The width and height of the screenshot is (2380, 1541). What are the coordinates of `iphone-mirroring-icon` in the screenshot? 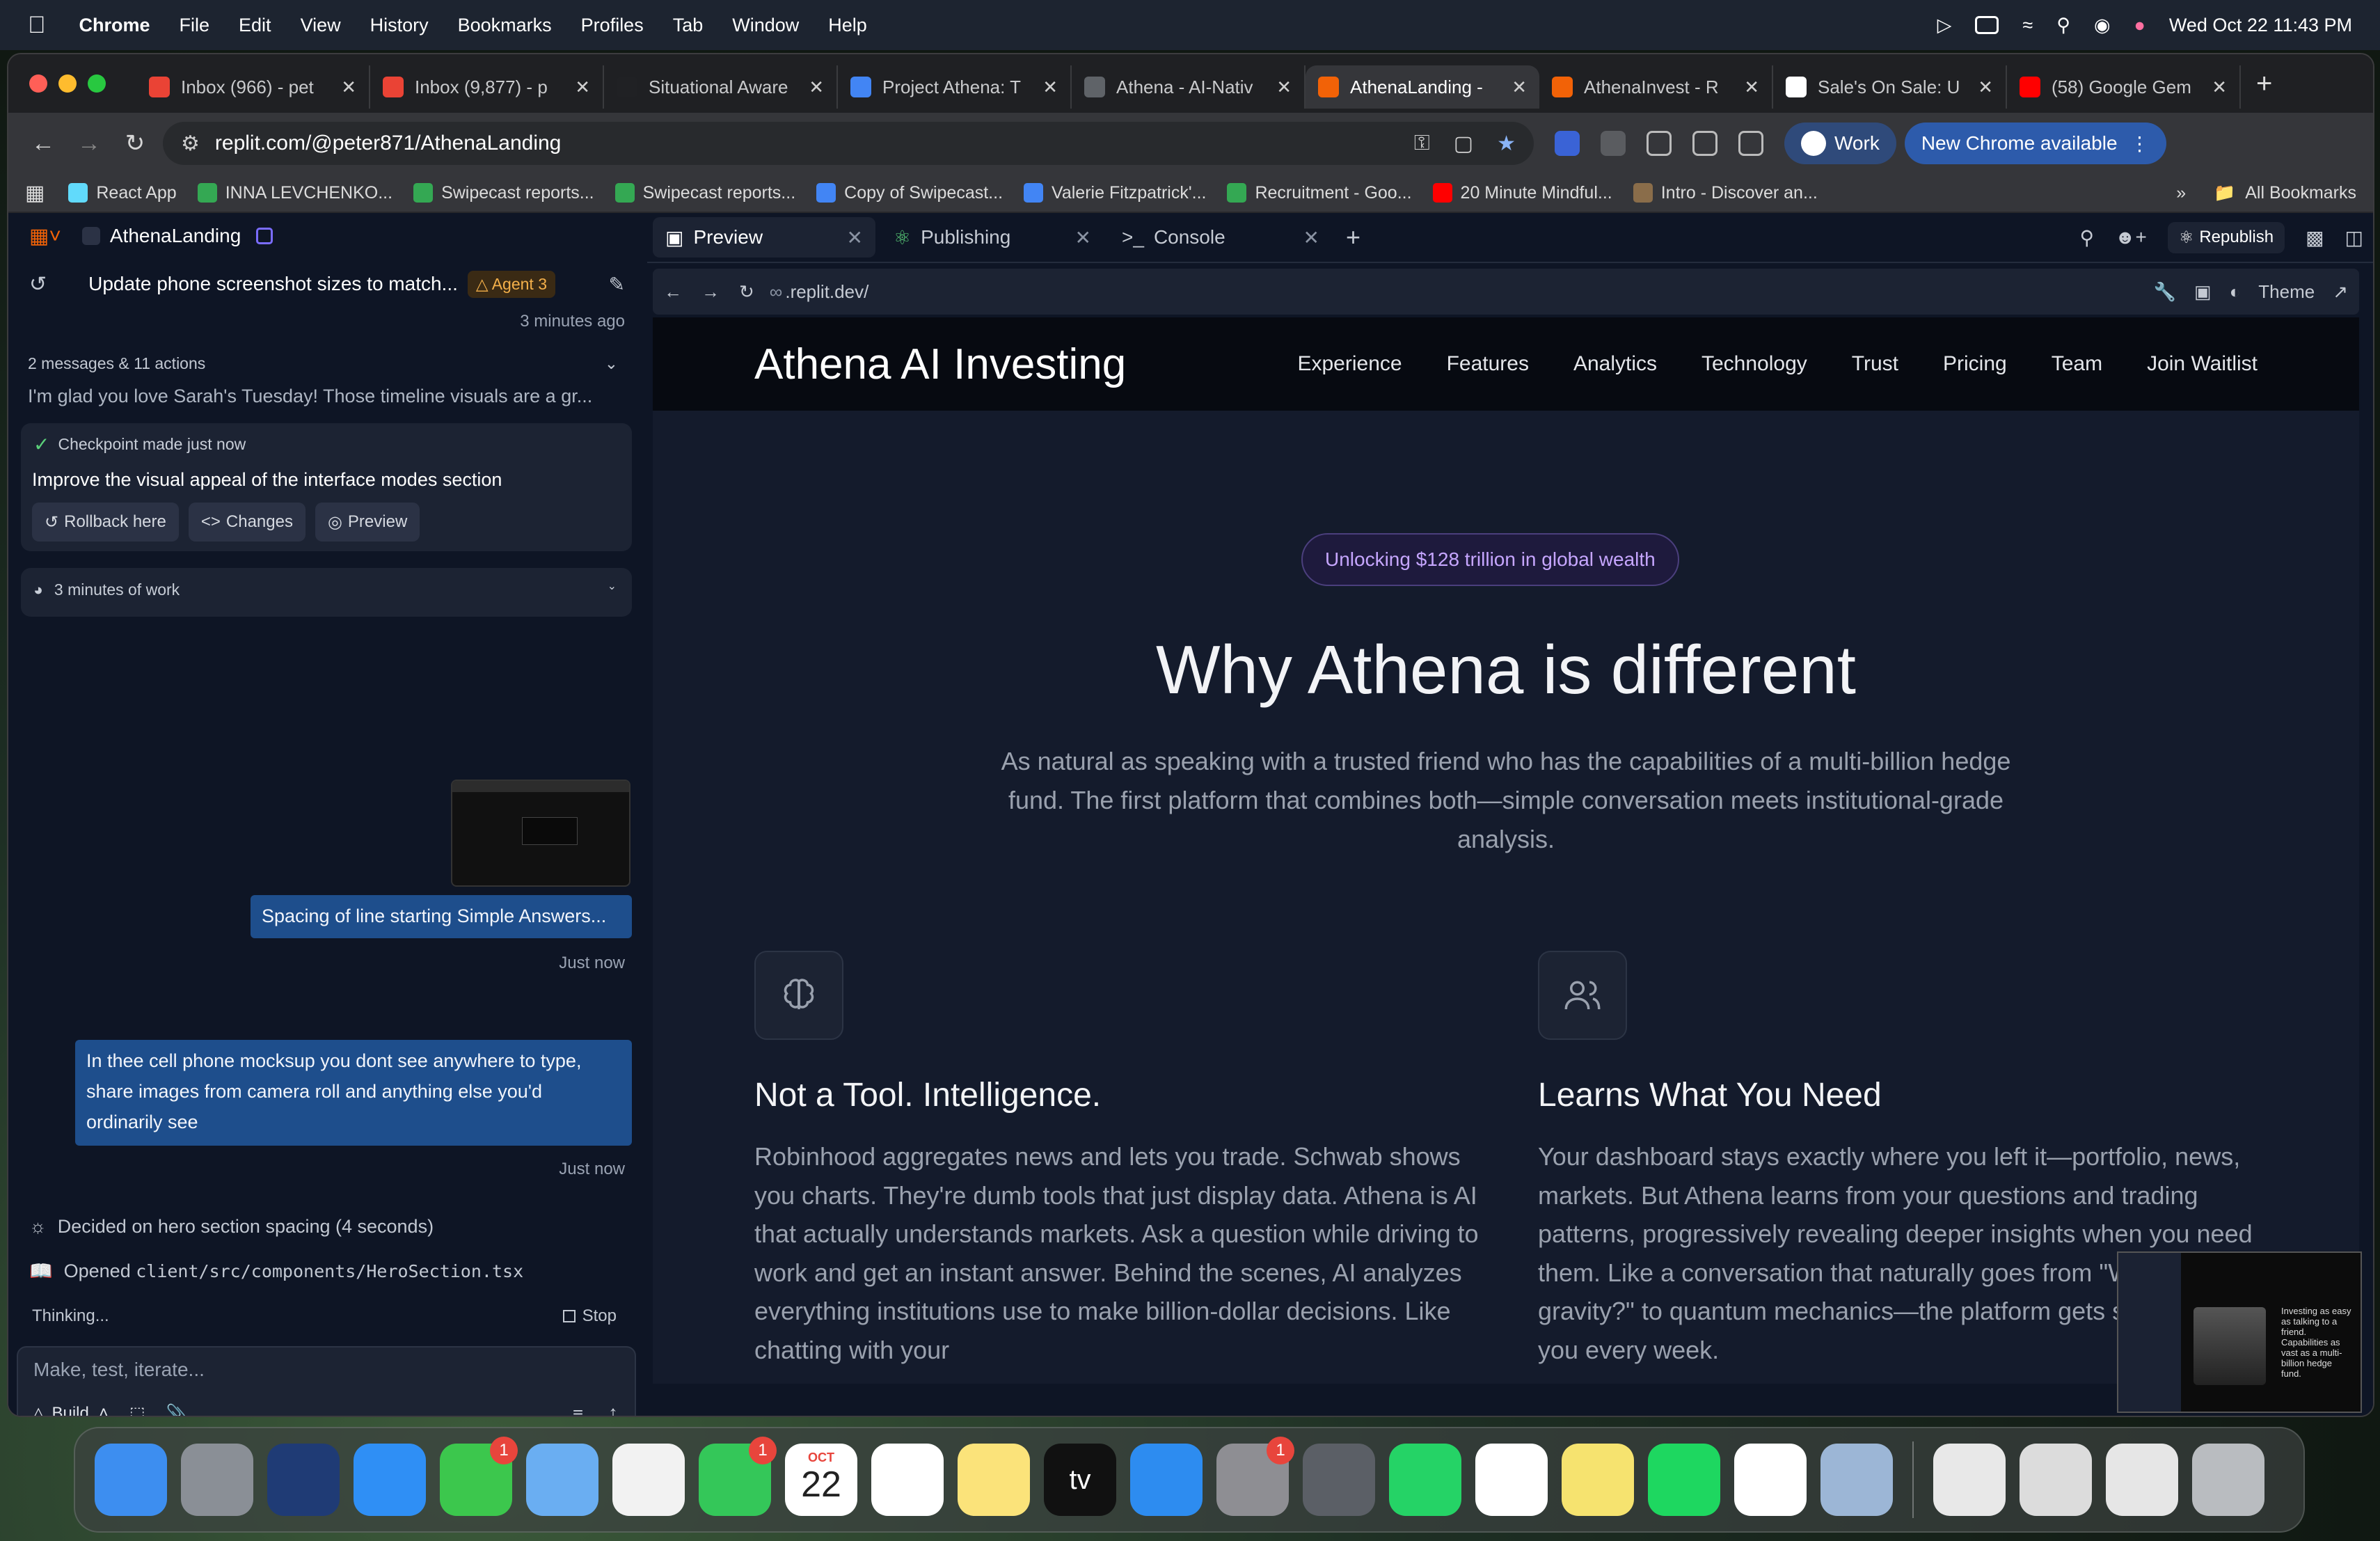 It's located at (1339, 1480).